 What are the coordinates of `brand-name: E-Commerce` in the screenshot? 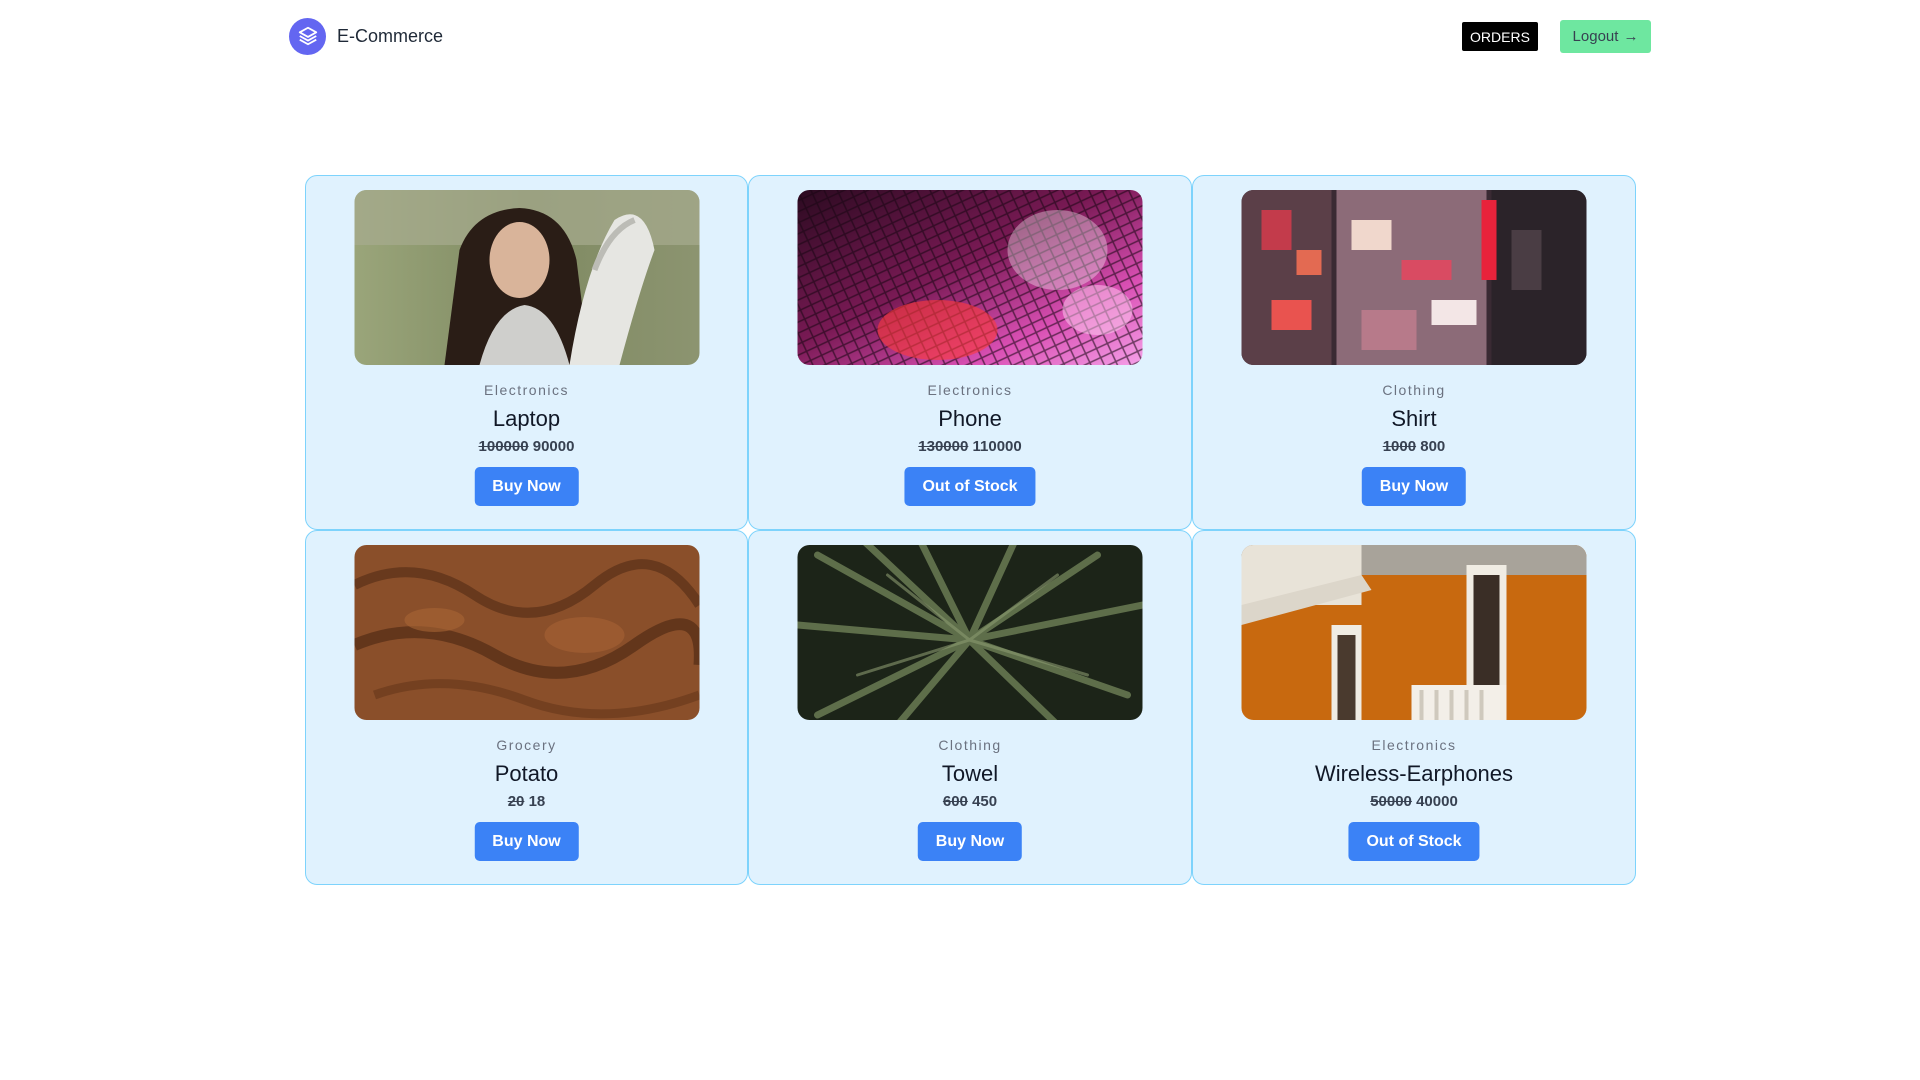 It's located at (390, 35).